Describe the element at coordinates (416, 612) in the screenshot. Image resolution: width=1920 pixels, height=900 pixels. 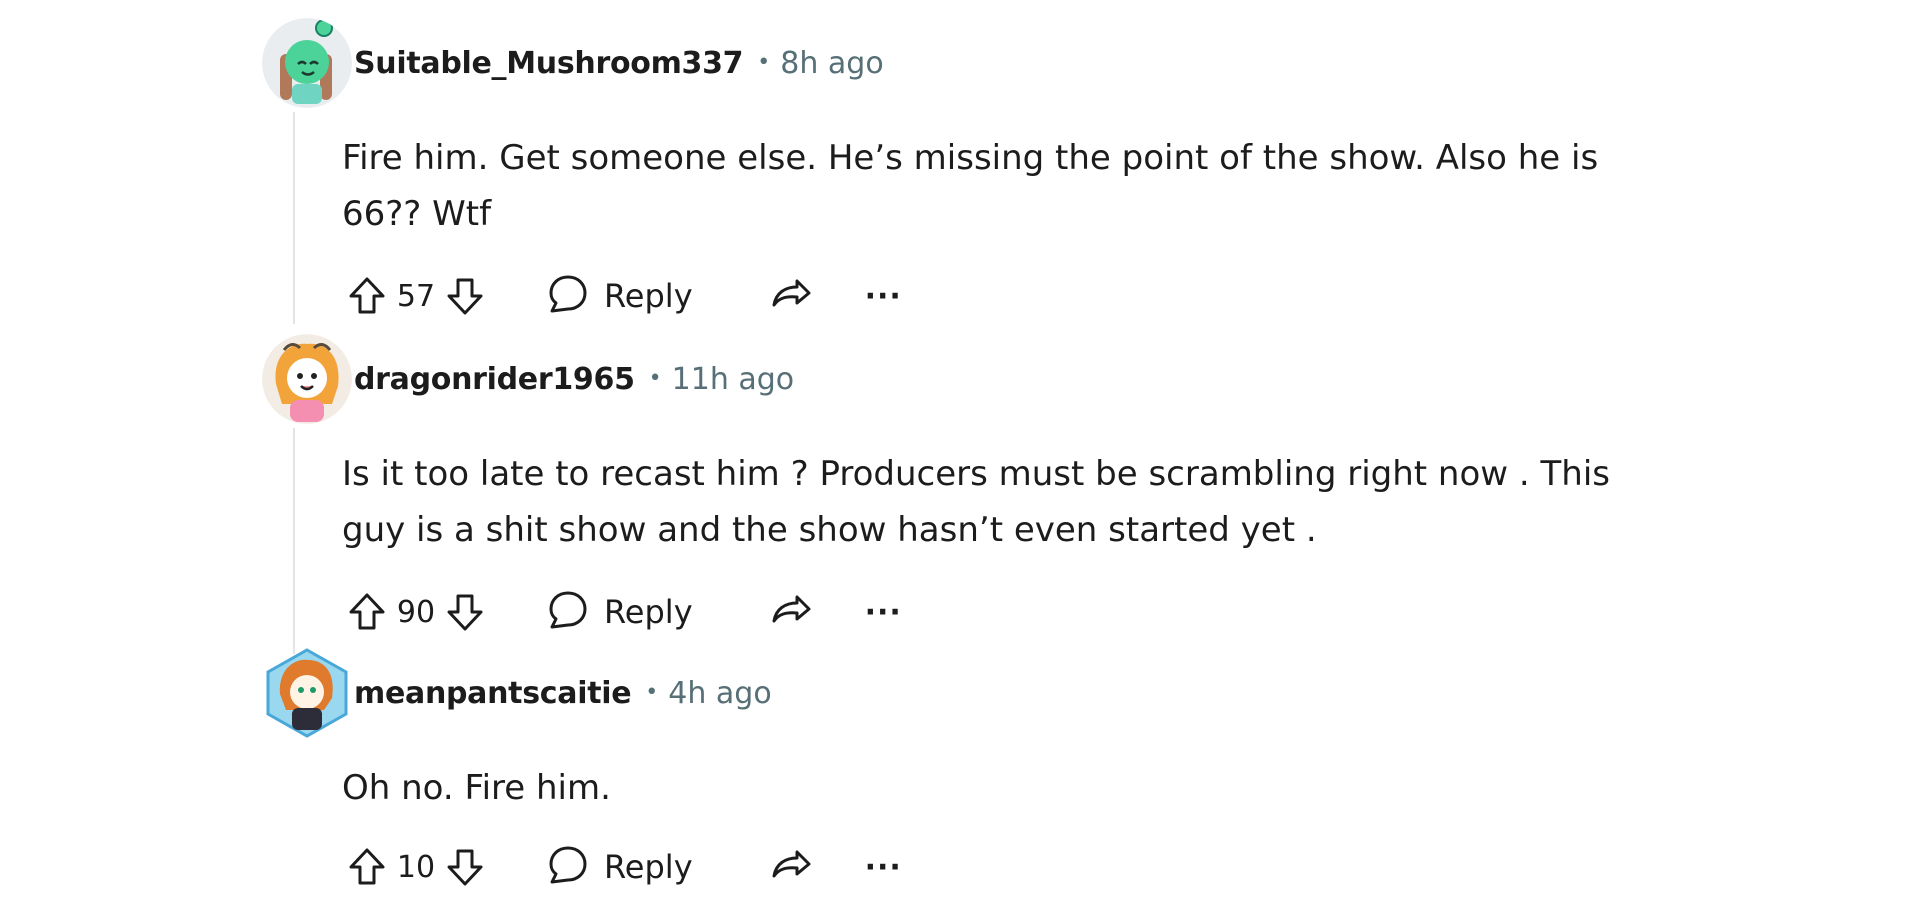
I see `vote-count: 90` at that location.